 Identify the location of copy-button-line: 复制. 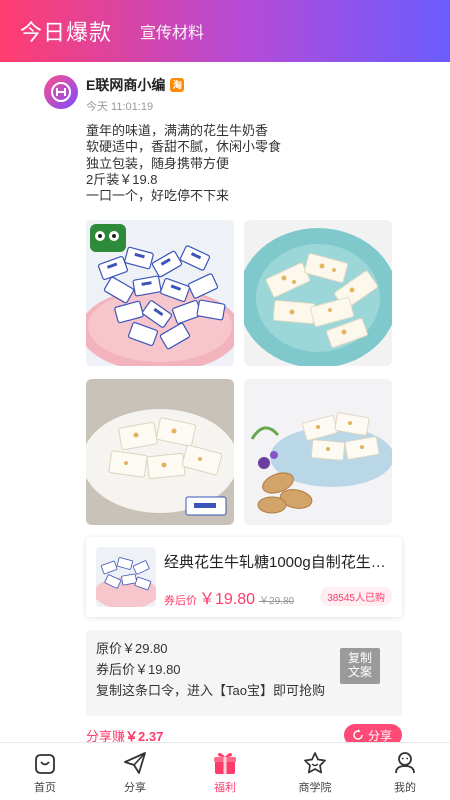
(359, 658).